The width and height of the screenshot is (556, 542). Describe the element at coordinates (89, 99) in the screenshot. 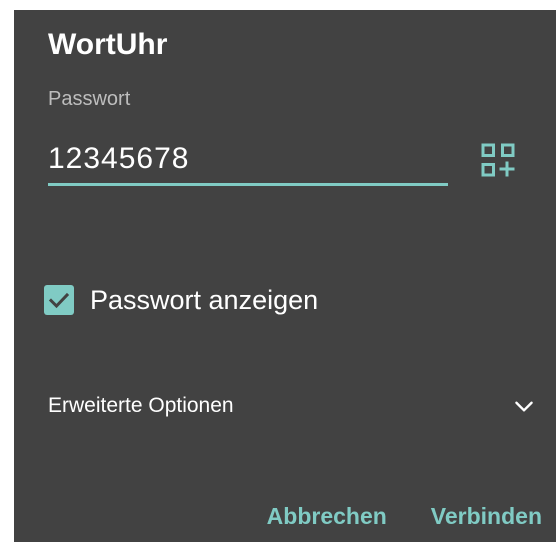

I see `password-field-label: Passwort` at that location.